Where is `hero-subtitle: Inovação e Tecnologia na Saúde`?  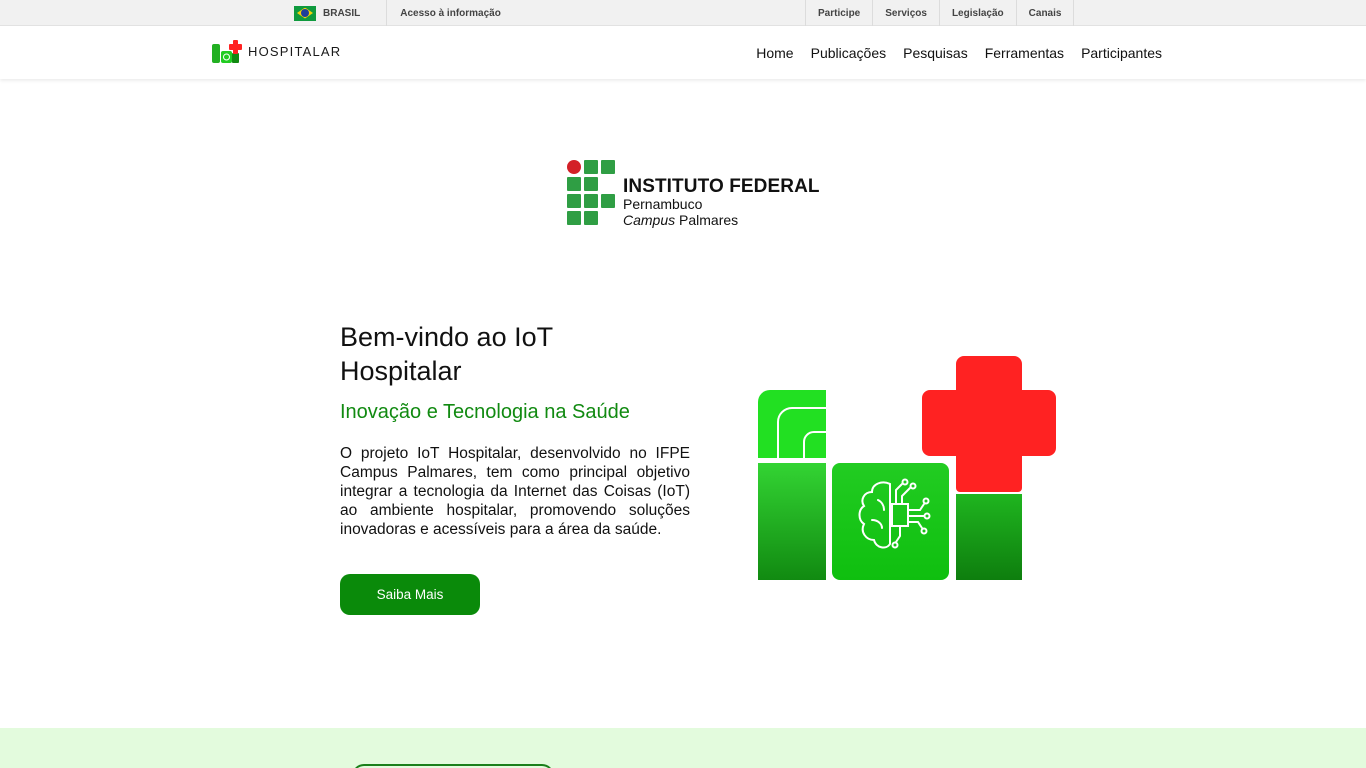
hero-subtitle: Inovação e Tecnologia na Saúde is located at coordinates (485, 412).